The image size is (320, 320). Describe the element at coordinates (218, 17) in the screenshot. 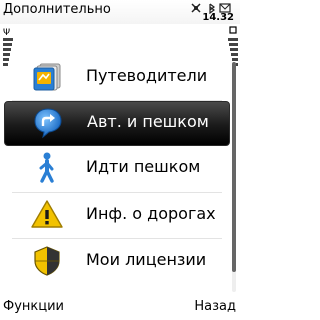

I see `clock: 14.32` at that location.